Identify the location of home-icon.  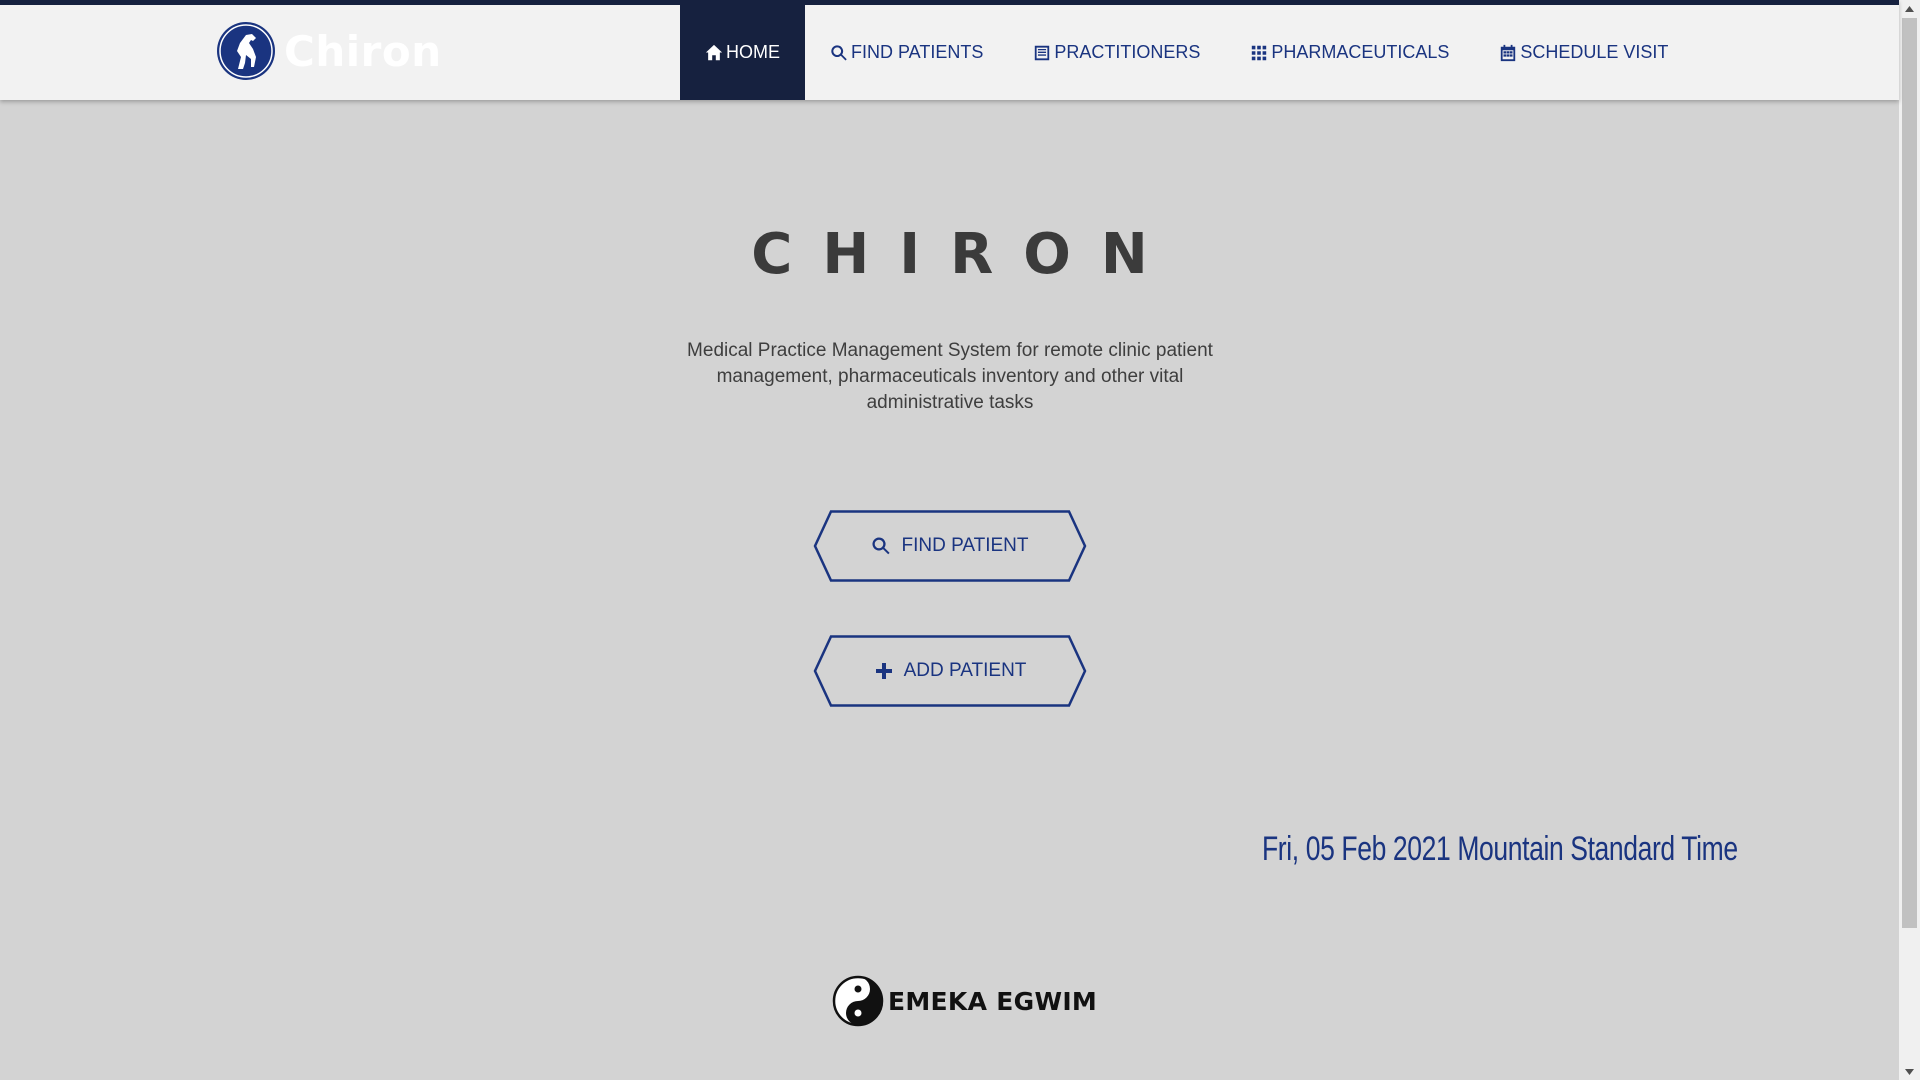
(714, 52).